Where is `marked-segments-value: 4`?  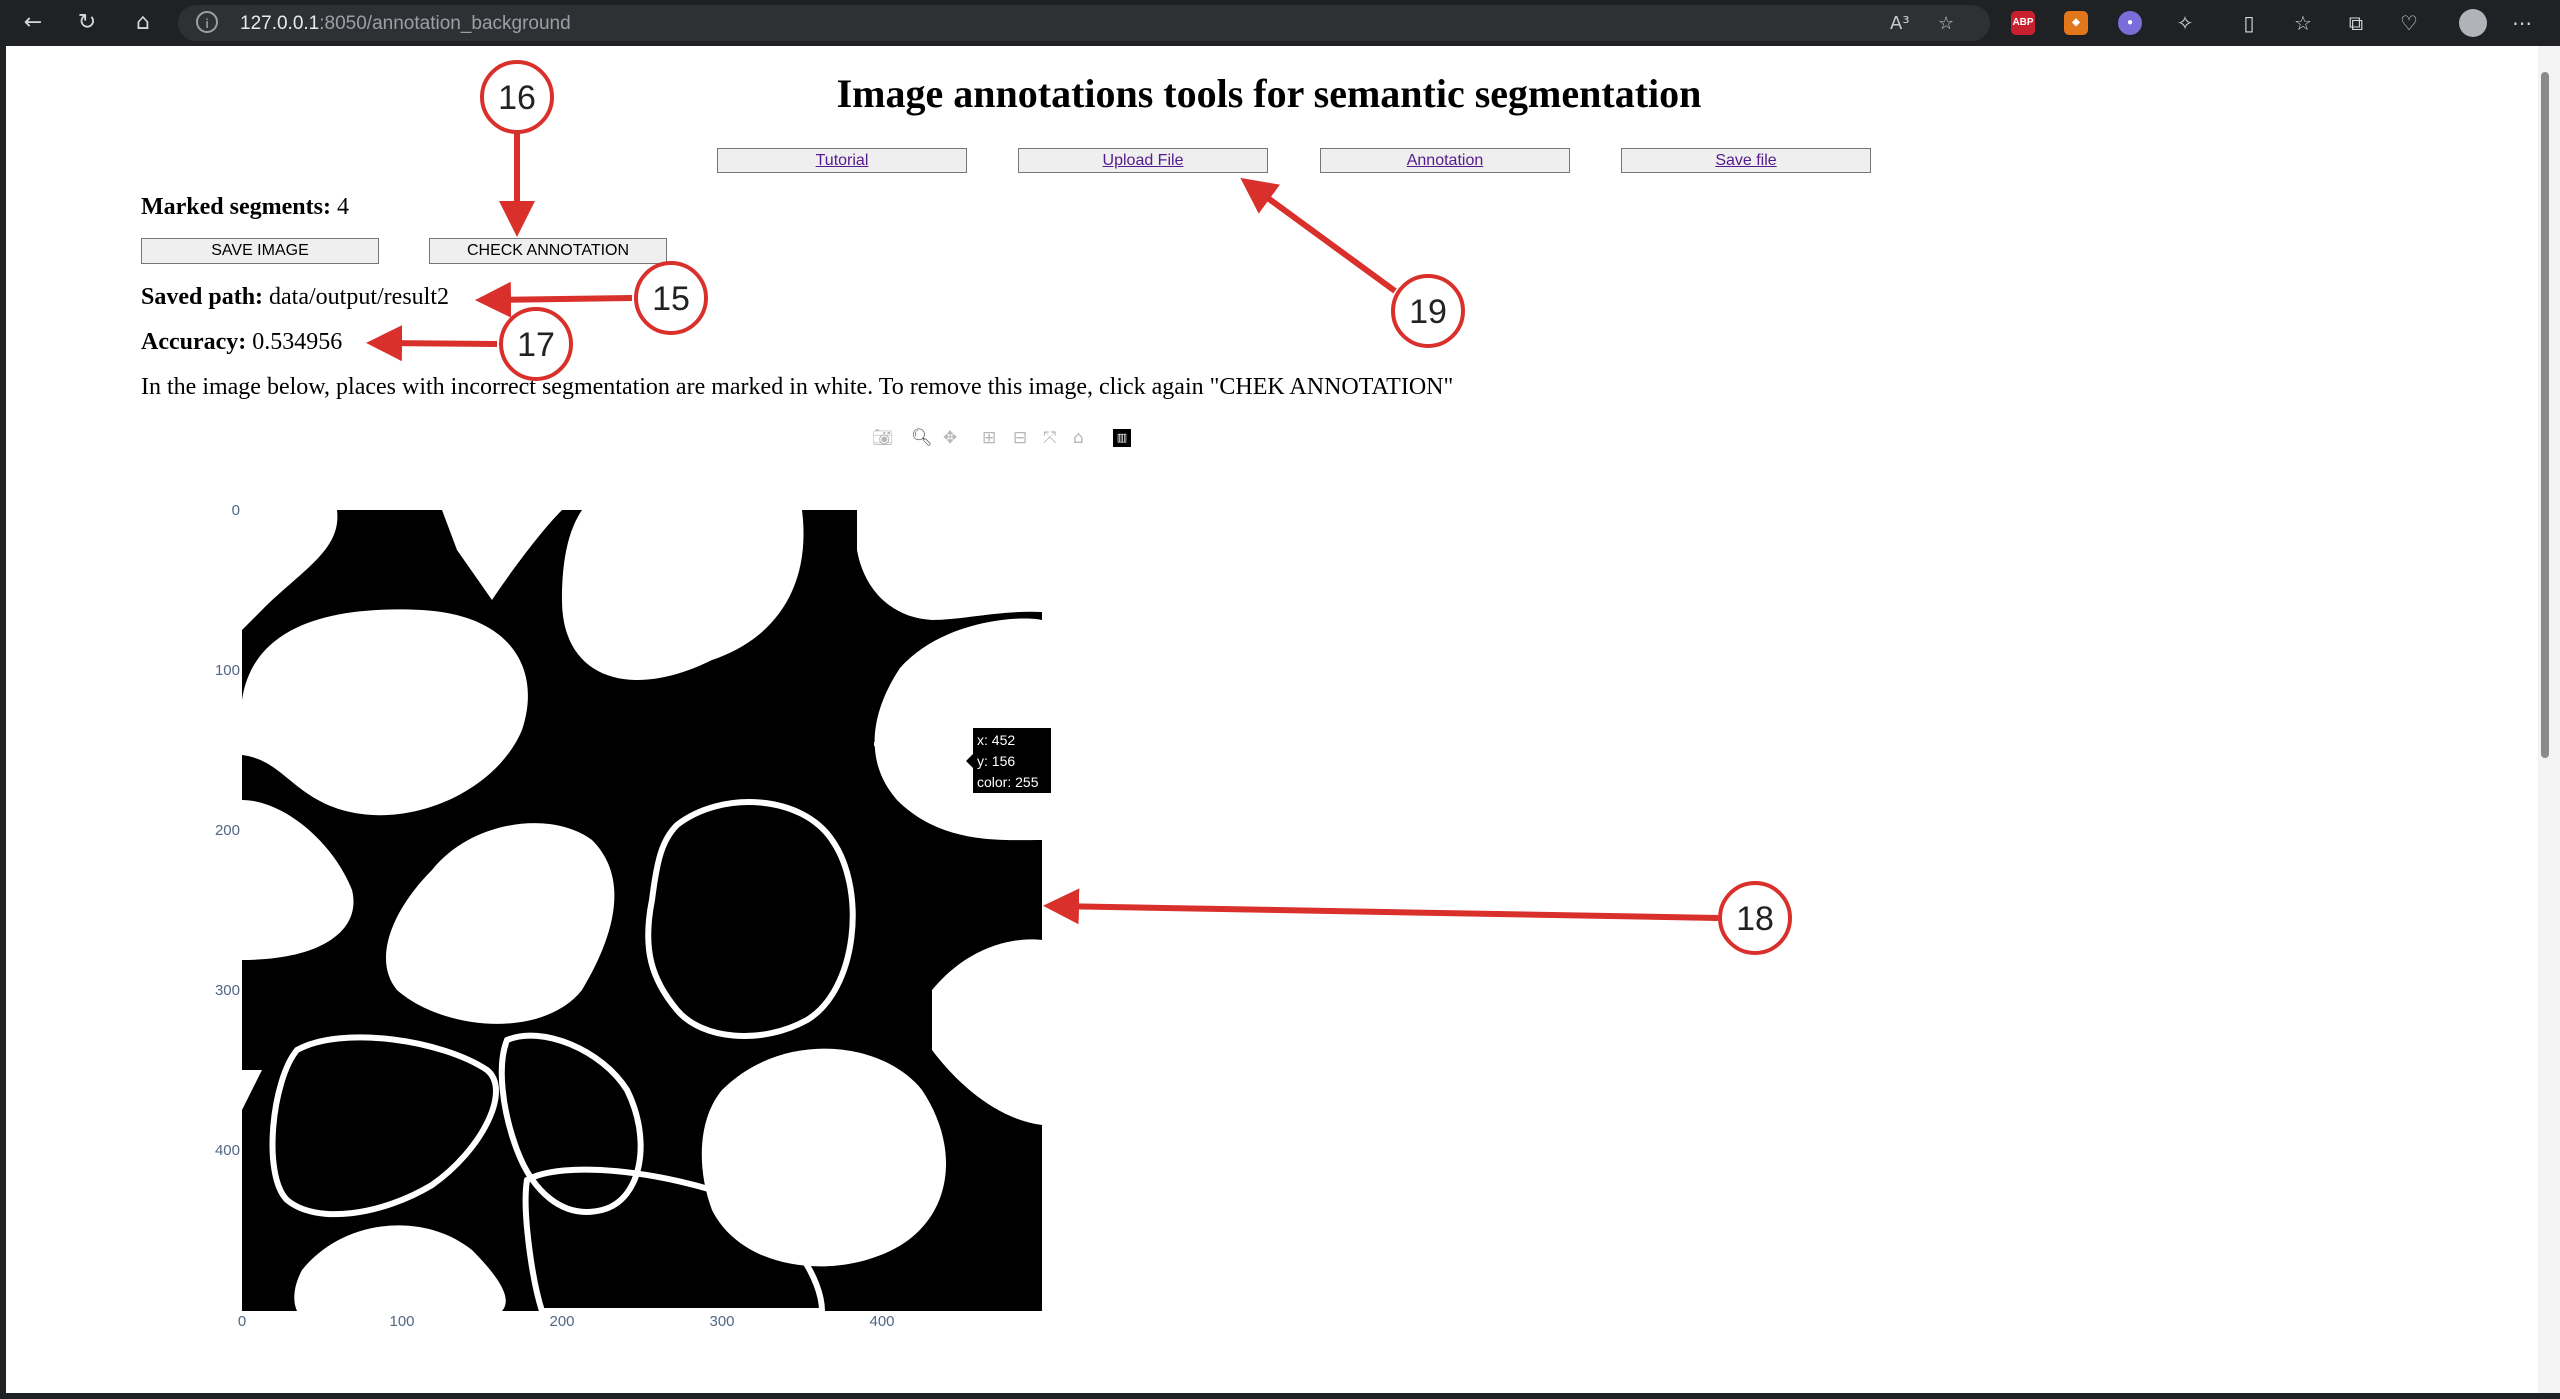 marked-segments-value: 4 is located at coordinates (342, 207).